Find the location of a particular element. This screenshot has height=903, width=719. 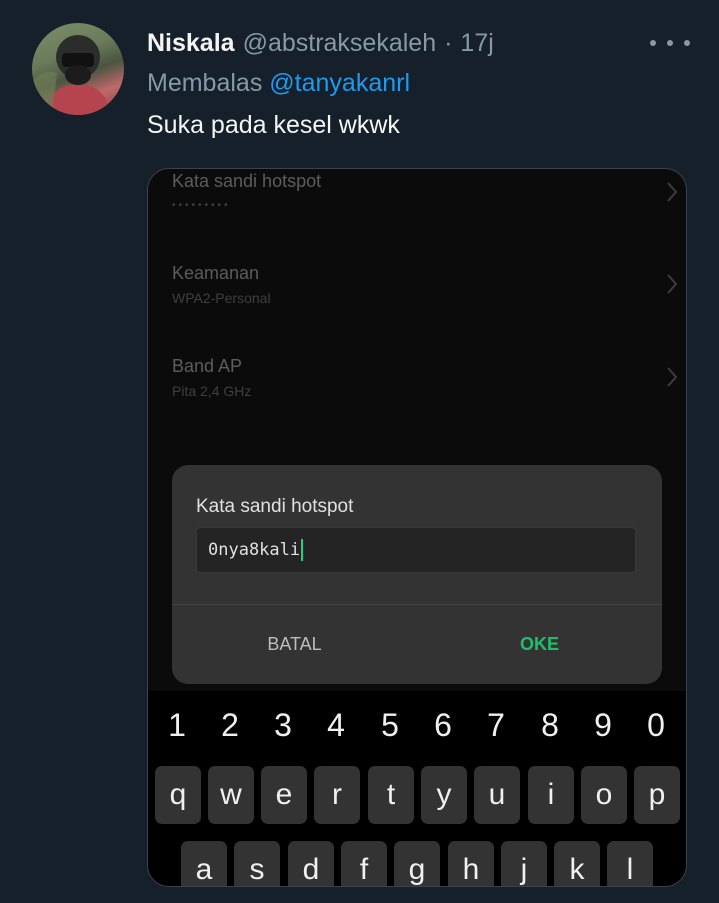

key-y: y is located at coordinates (444, 795).